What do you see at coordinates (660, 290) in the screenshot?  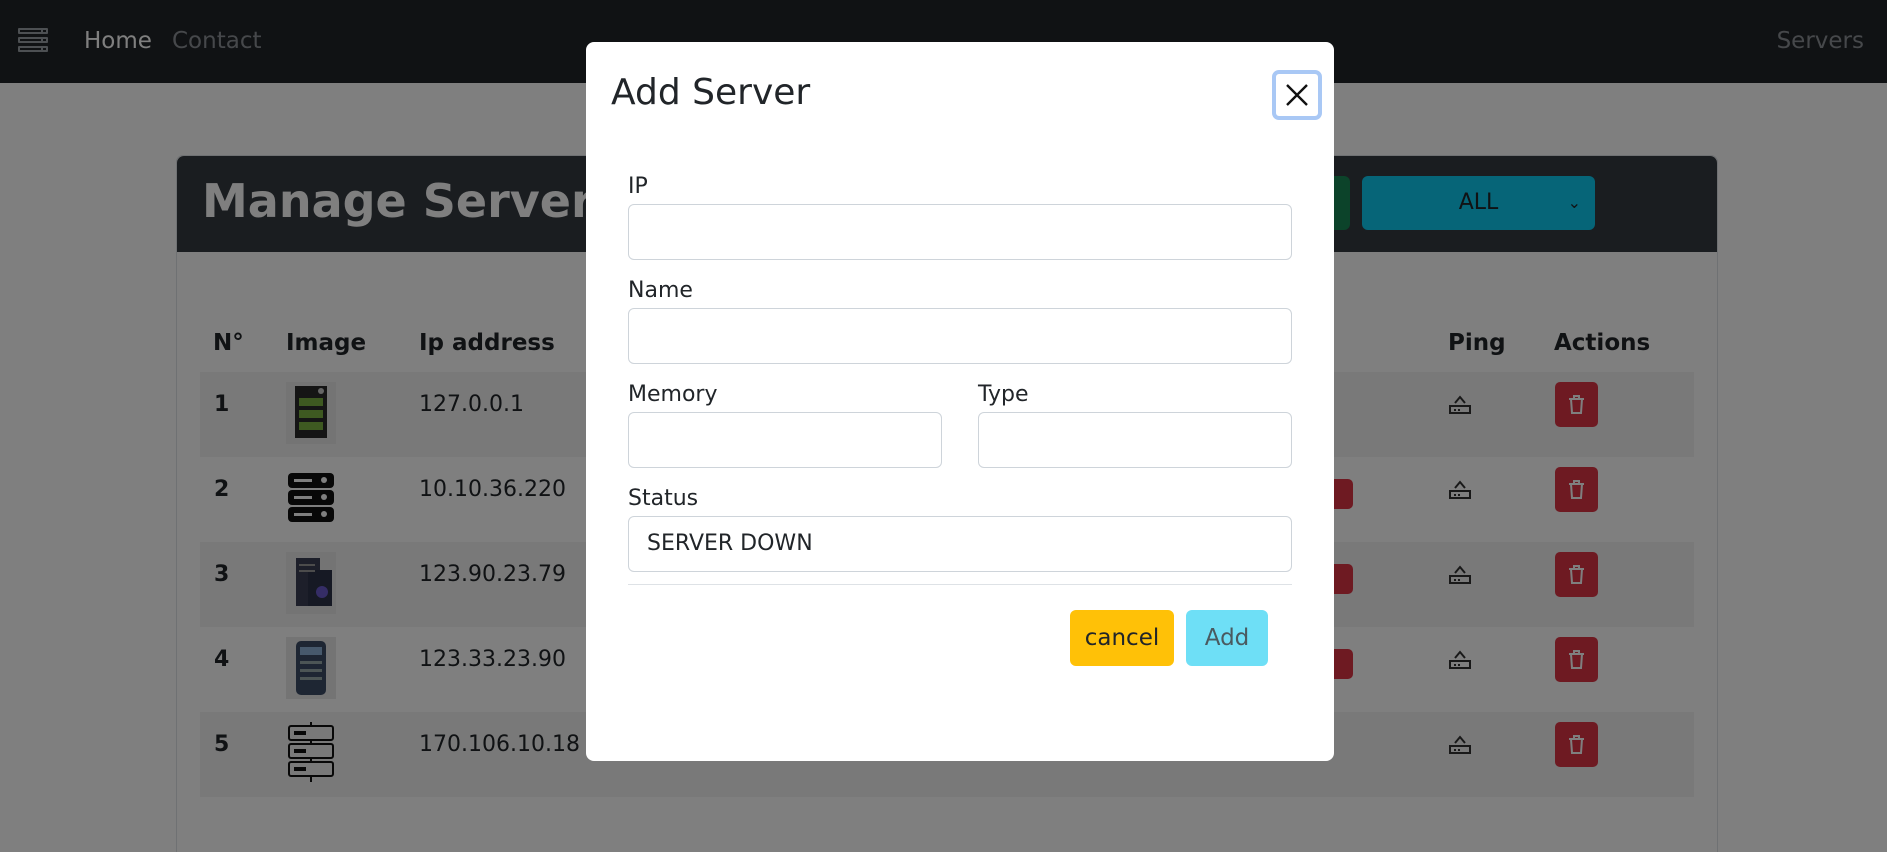 I see `name-label: Name` at bounding box center [660, 290].